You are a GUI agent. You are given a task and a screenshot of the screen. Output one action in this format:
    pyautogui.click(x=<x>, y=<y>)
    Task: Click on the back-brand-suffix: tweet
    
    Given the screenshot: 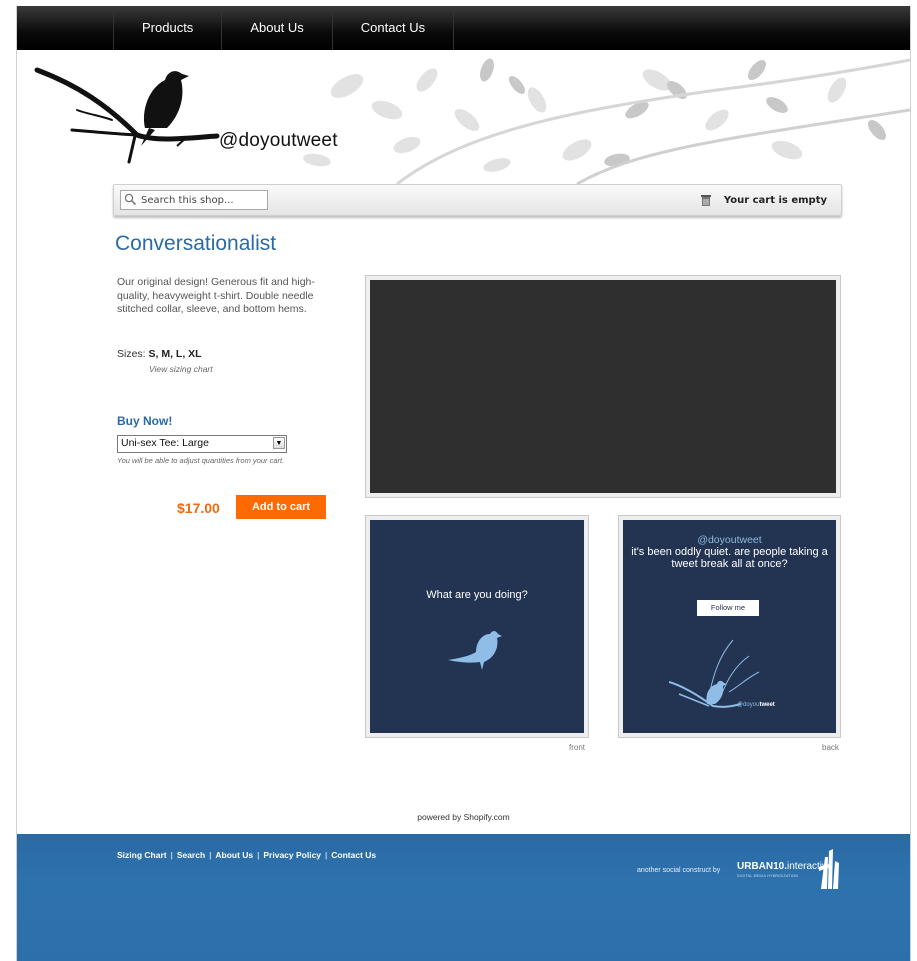 What is the action you would take?
    pyautogui.click(x=767, y=705)
    